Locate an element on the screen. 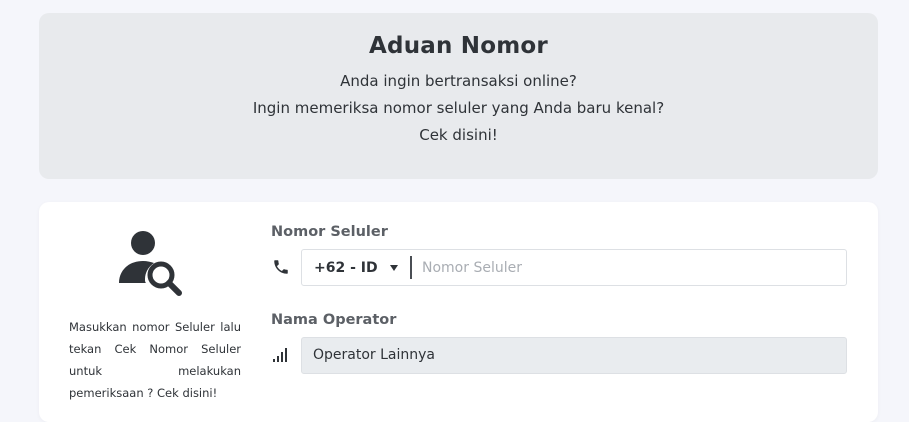 The height and width of the screenshot is (422, 909). phone-input-group: +62 - ID is located at coordinates (574, 267).